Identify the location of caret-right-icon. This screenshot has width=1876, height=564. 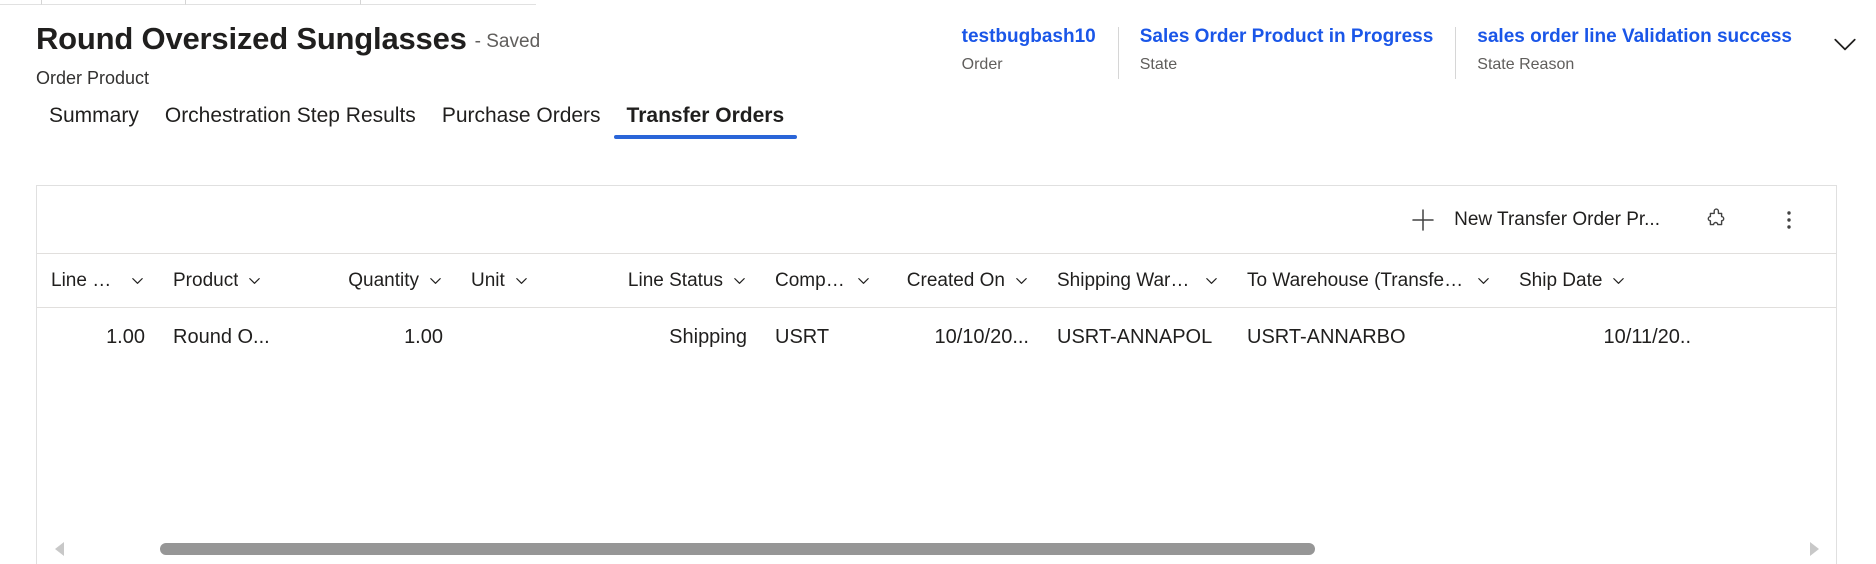
(1814, 549).